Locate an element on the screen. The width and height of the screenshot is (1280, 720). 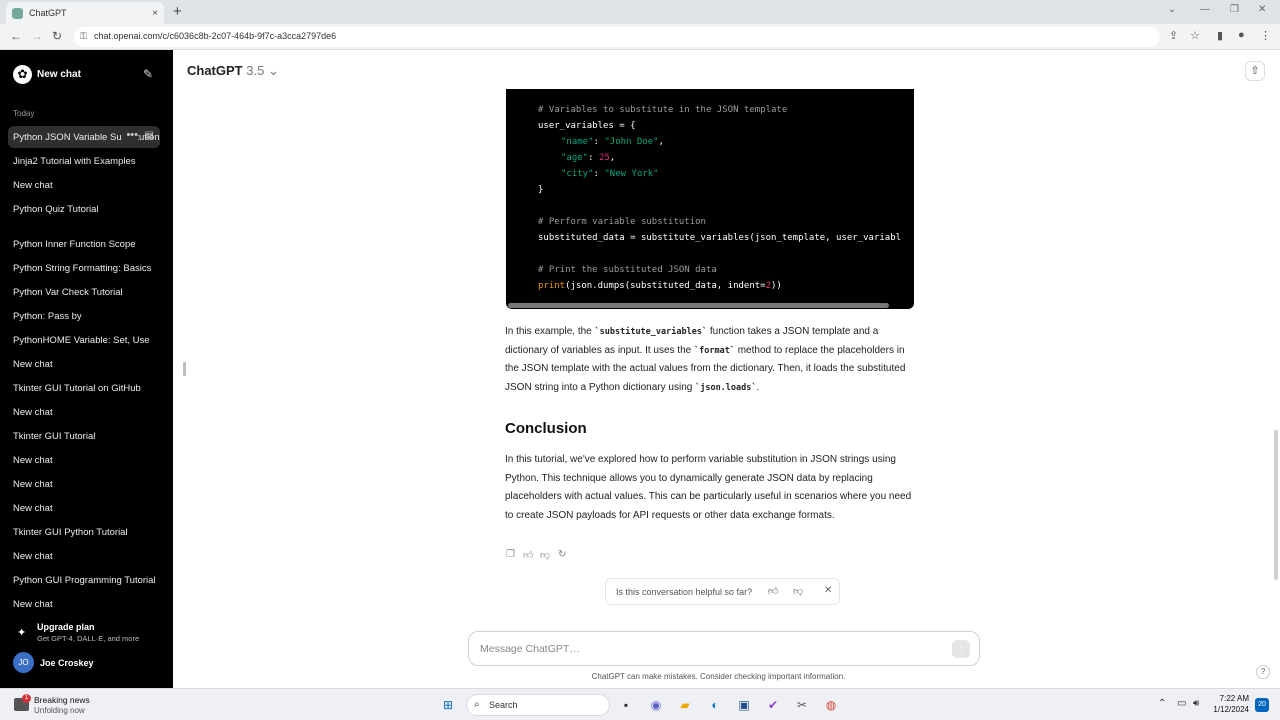
feedback-question: Is this conversation helpful so far? is located at coordinates (684, 592).